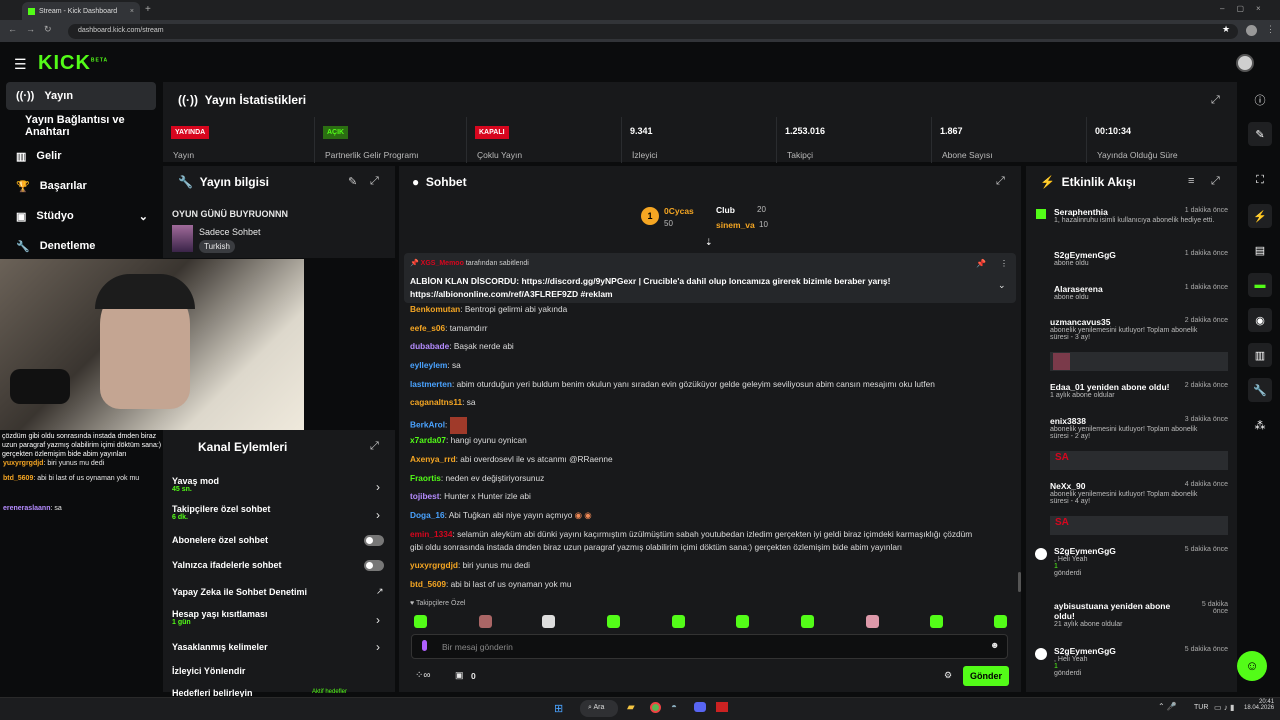 This screenshot has width=1280, height=720. Describe the element at coordinates (208, 671) in the screenshot. I see `setting-host: İzleyici Yönlendir` at that location.